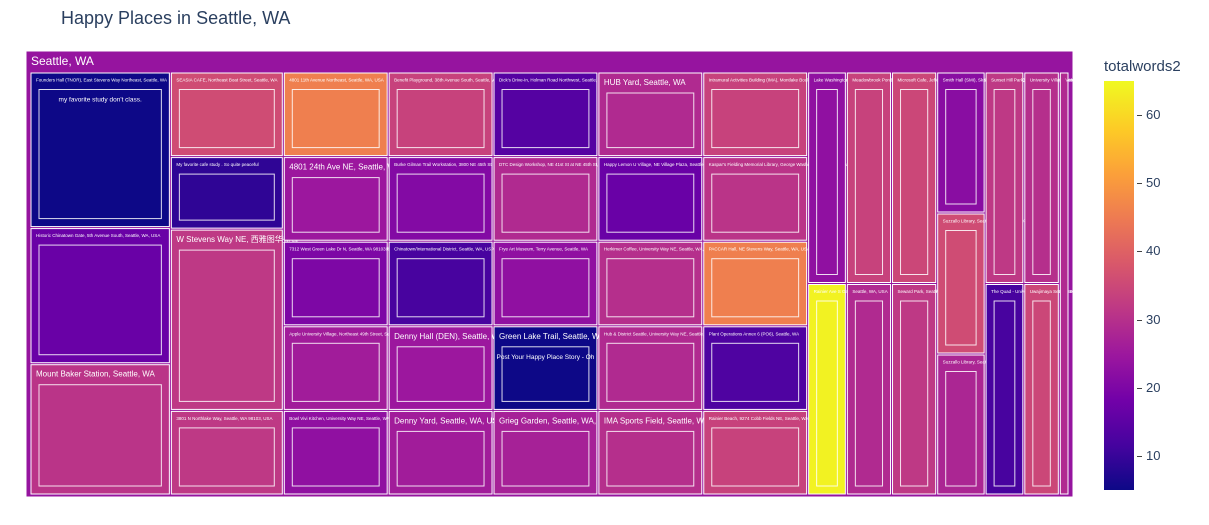 The width and height of the screenshot is (1209, 525). What do you see at coordinates (96, 374) in the screenshot?
I see `treemap-cell-label: Mount Baker Station, Seattle, WA` at bounding box center [96, 374].